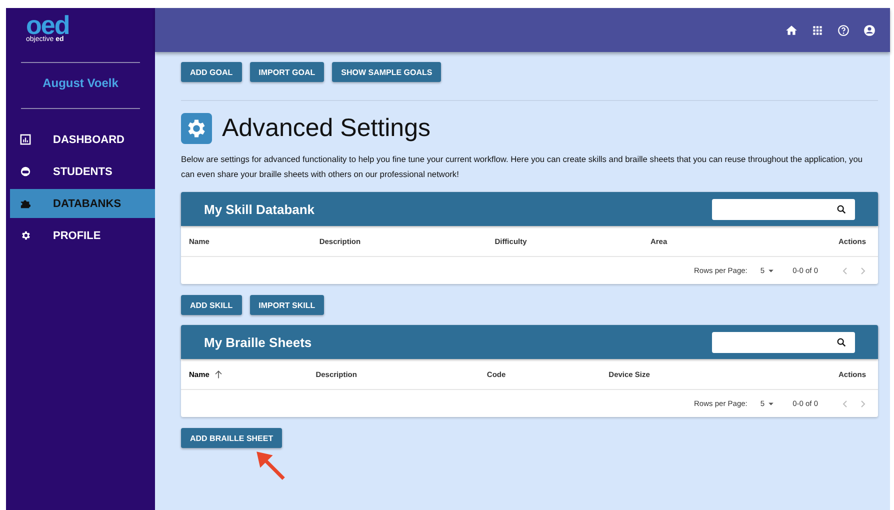  What do you see at coordinates (869, 30) in the screenshot?
I see `account-icon` at bounding box center [869, 30].